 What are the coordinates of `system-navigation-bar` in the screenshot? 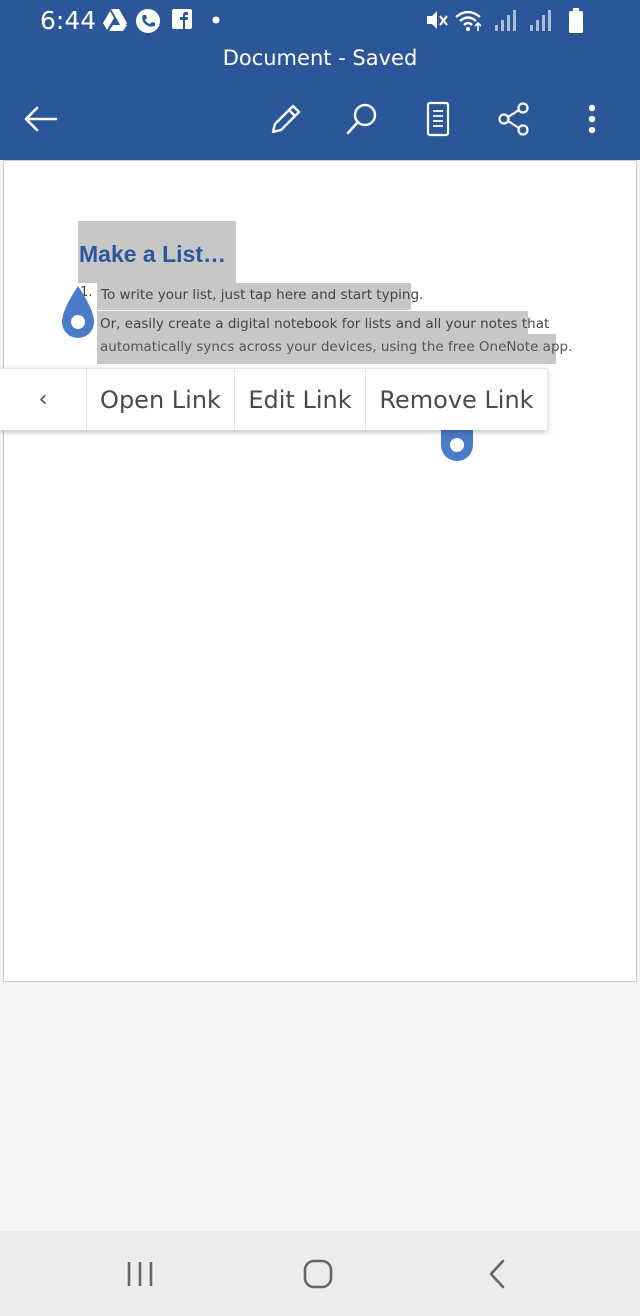 It's located at (320, 1273).